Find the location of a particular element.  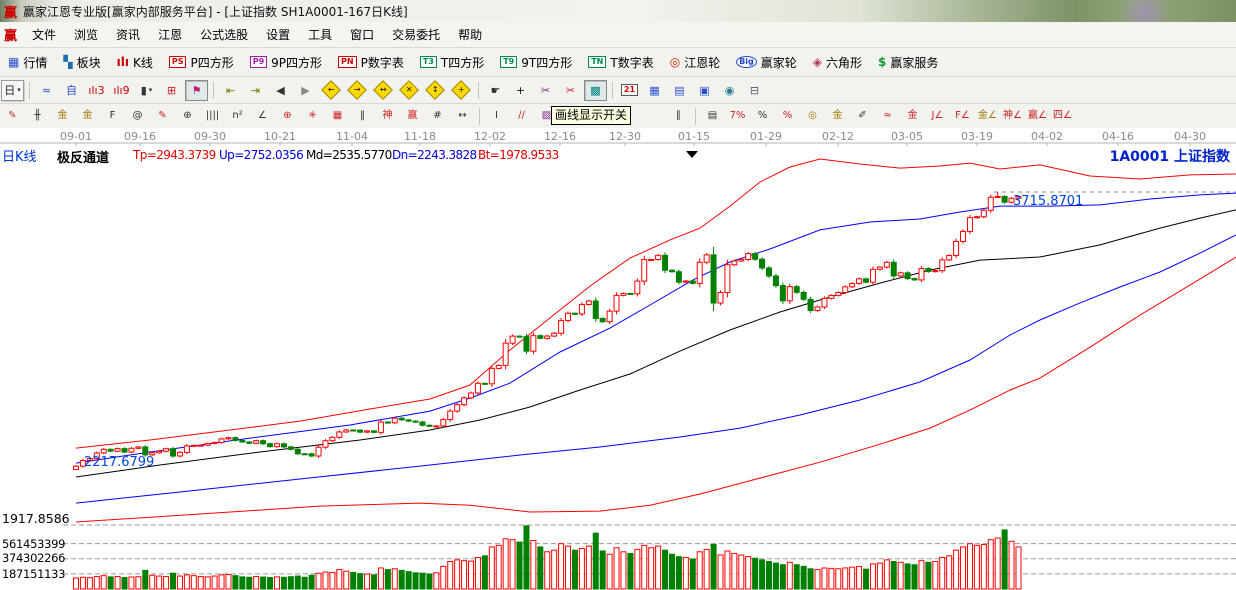

horizontal-span-tool: ↔ is located at coordinates (462, 116).